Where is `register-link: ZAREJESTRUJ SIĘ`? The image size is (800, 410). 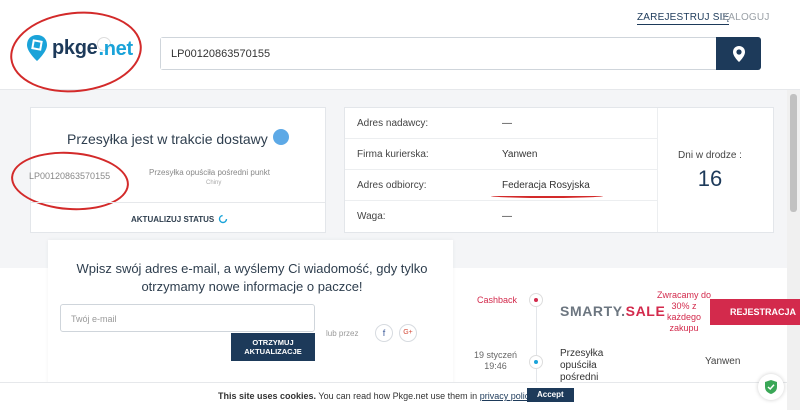
register-link: ZAREJESTRUJ SIĘ is located at coordinates (683, 18).